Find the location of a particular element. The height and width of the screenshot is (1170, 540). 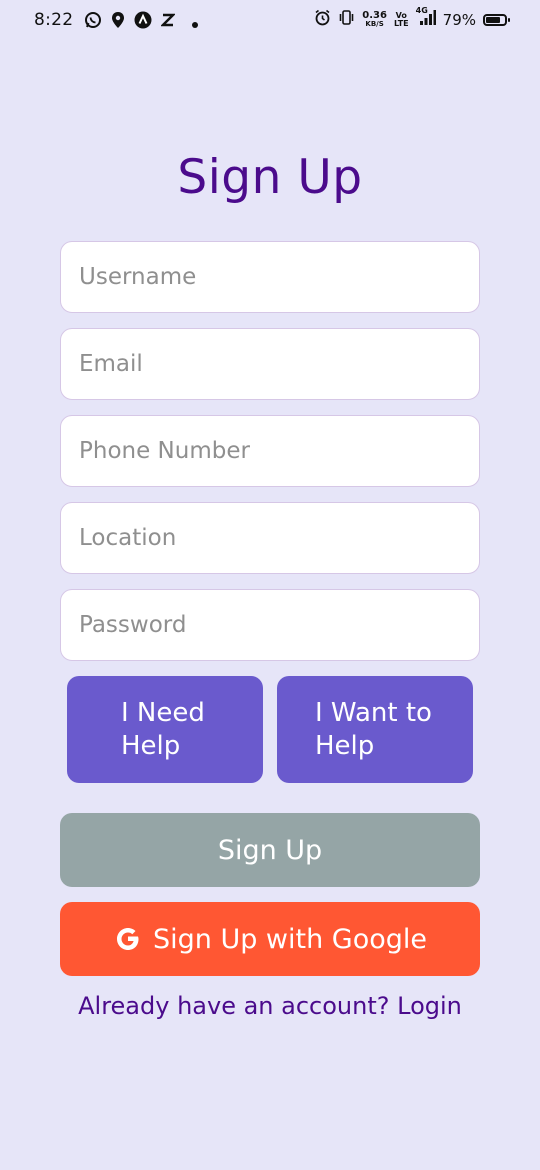

battery-percent: 79% is located at coordinates (459, 19).